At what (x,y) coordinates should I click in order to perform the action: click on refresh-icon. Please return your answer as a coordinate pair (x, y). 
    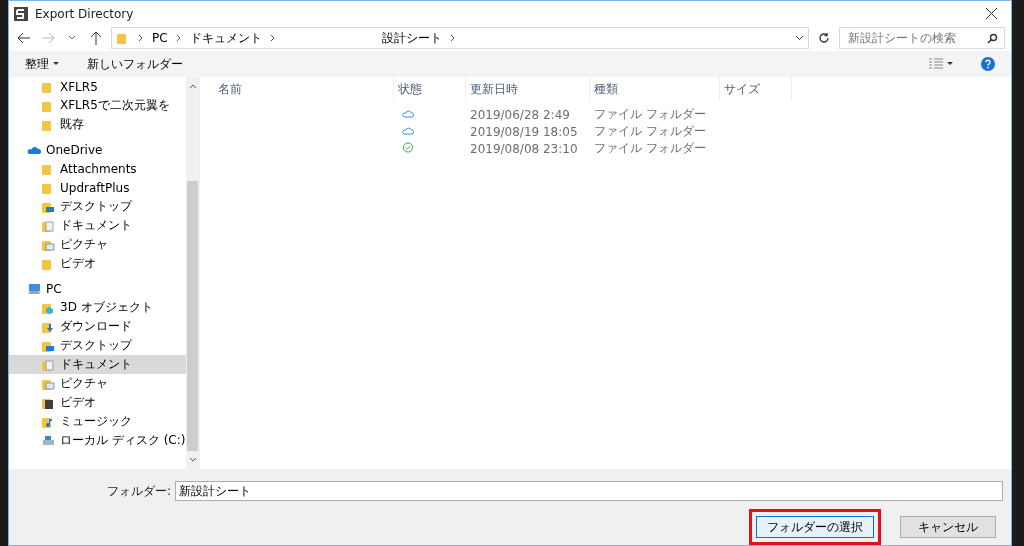
    Looking at the image, I should click on (824, 38).